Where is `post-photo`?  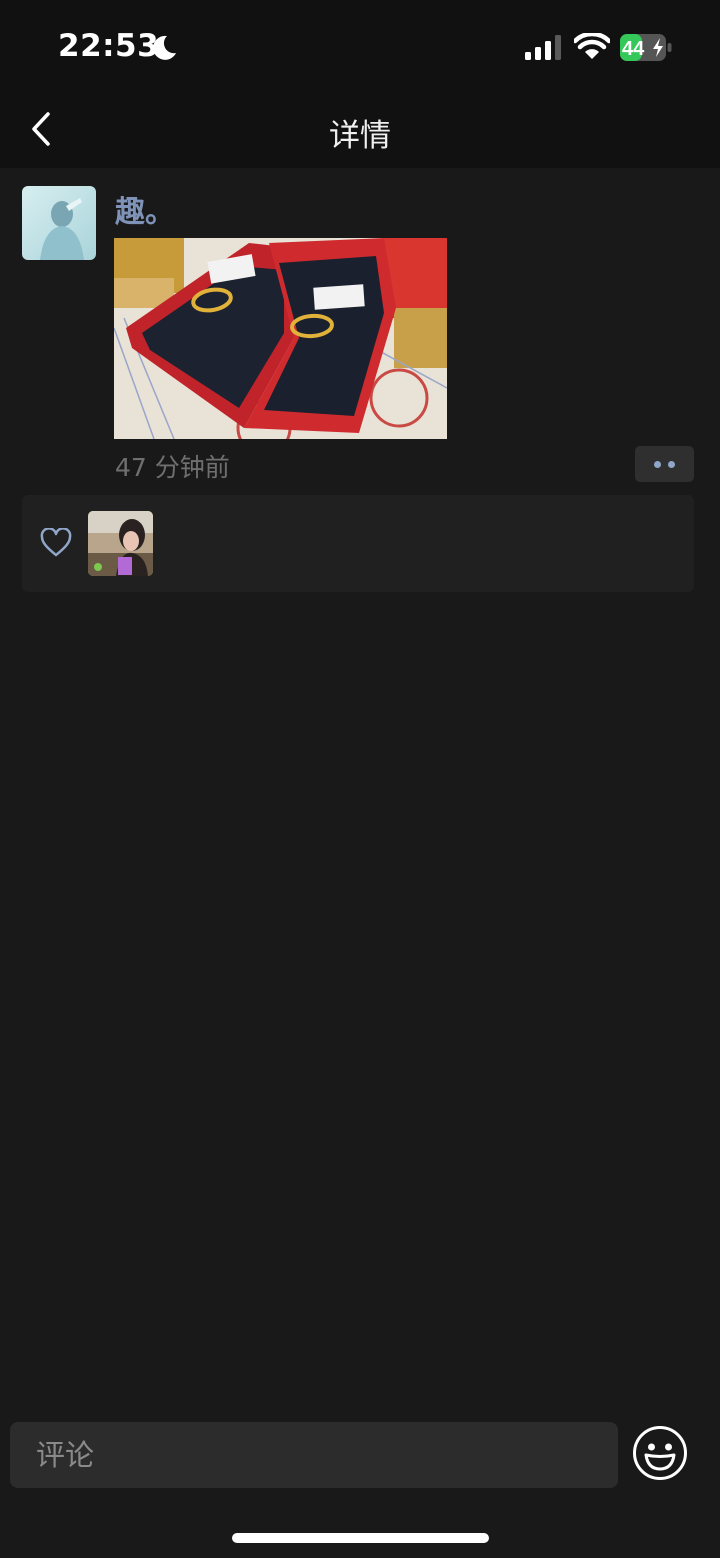
post-photo is located at coordinates (280, 338).